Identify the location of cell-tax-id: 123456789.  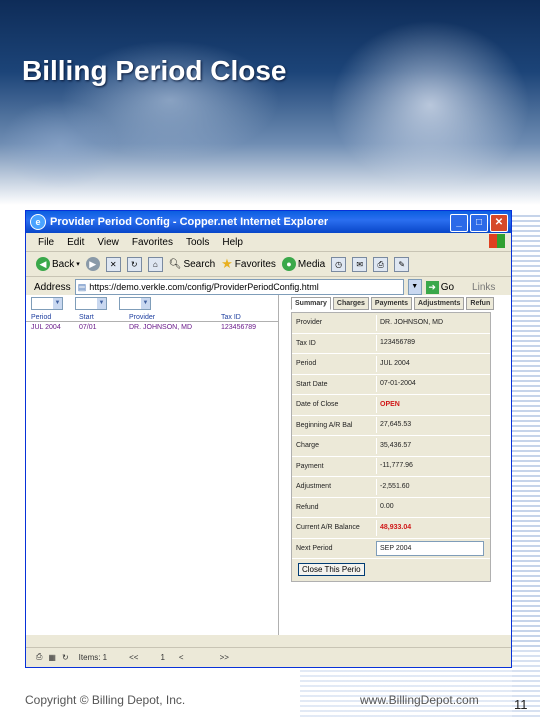
(239, 327).